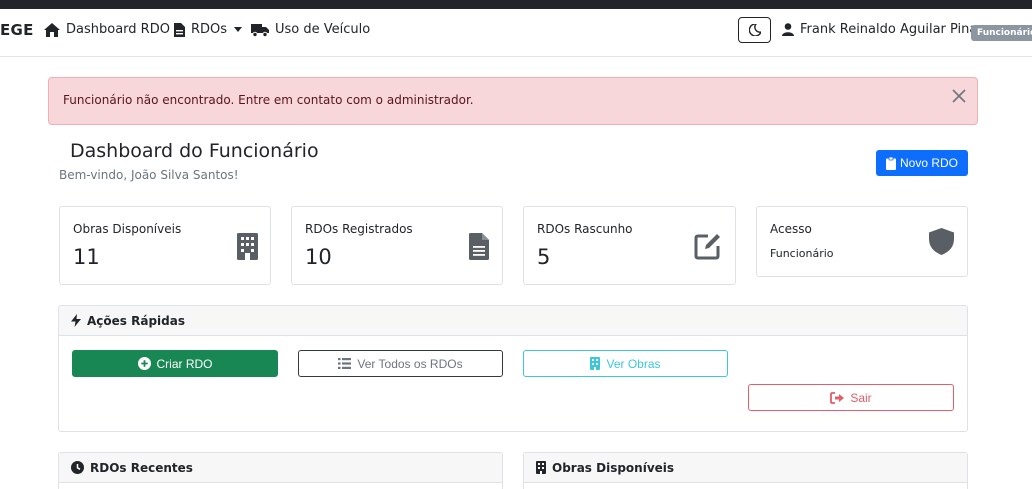 The image size is (1032, 489). I want to click on stat-card-rdos-registrados: RDOs Registrados 10, so click(397, 245).